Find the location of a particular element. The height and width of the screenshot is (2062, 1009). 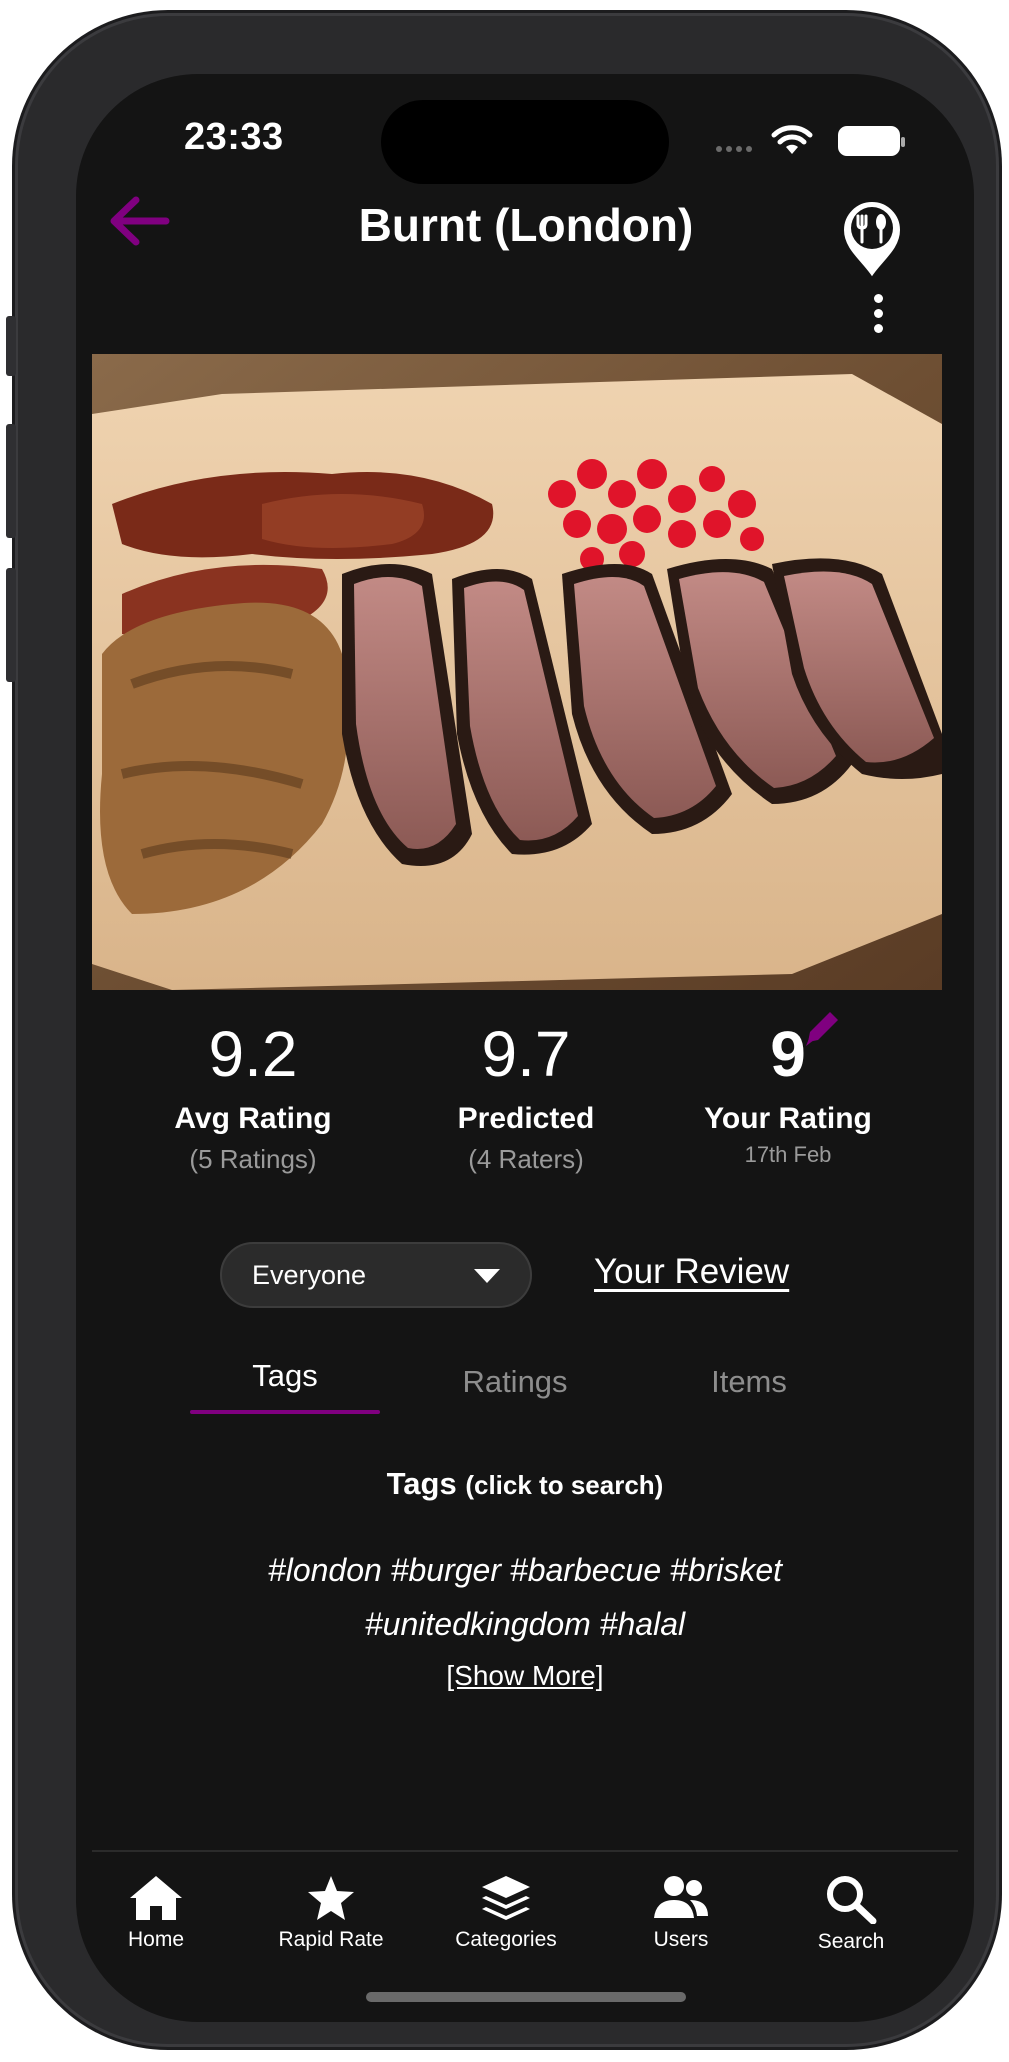

tags-heading-title: Tags is located at coordinates (421, 1483).